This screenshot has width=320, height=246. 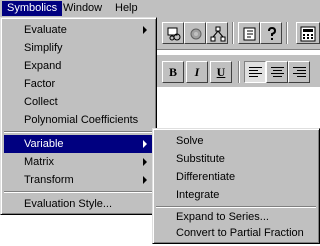 I want to click on menu-help-label: Help, so click(x=126, y=8).